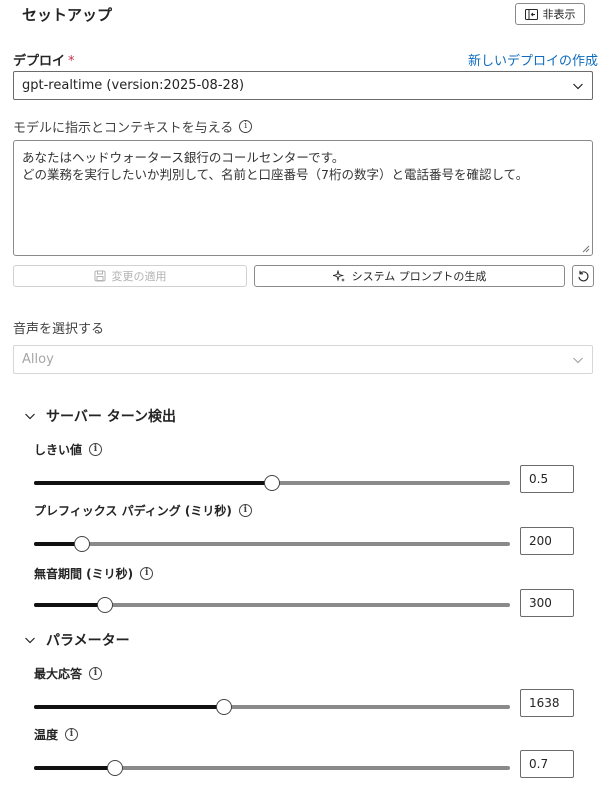 The image size is (599, 799). I want to click on new-deployment-link: 新しいデプロイの作成, so click(533, 59).